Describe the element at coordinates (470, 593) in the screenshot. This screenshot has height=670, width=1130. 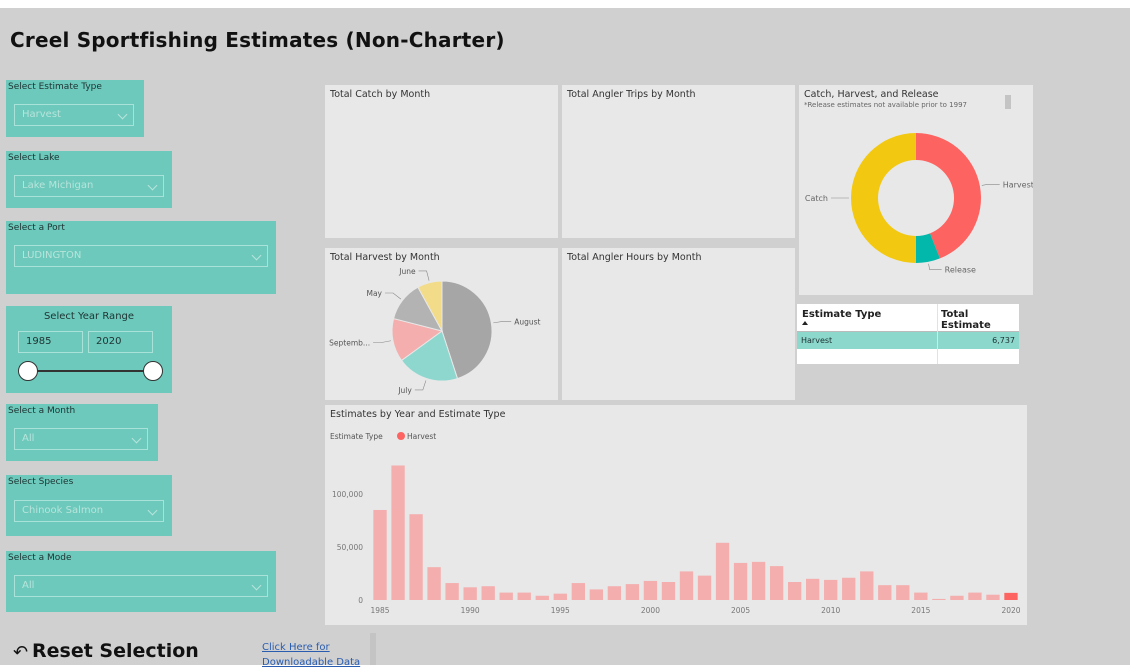
I see `bar-1990` at that location.